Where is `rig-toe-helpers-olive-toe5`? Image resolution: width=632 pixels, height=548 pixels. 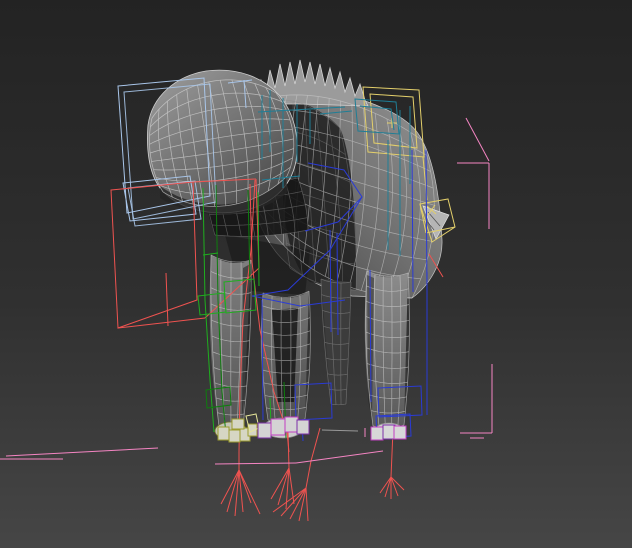 rig-toe-helpers-olive-toe5 is located at coordinates (238, 424).